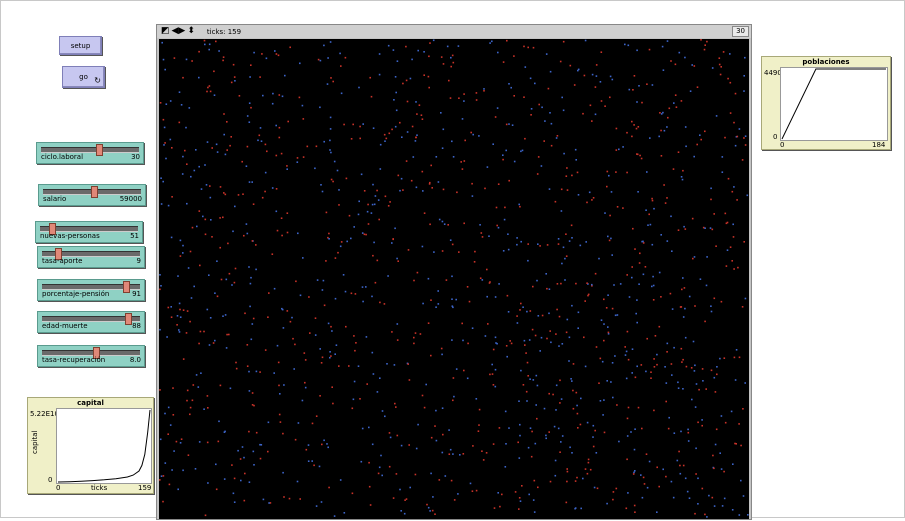  What do you see at coordinates (91, 356) in the screenshot?
I see `slider-tasa-recuperación: tasa-recuperación 8.0` at bounding box center [91, 356].